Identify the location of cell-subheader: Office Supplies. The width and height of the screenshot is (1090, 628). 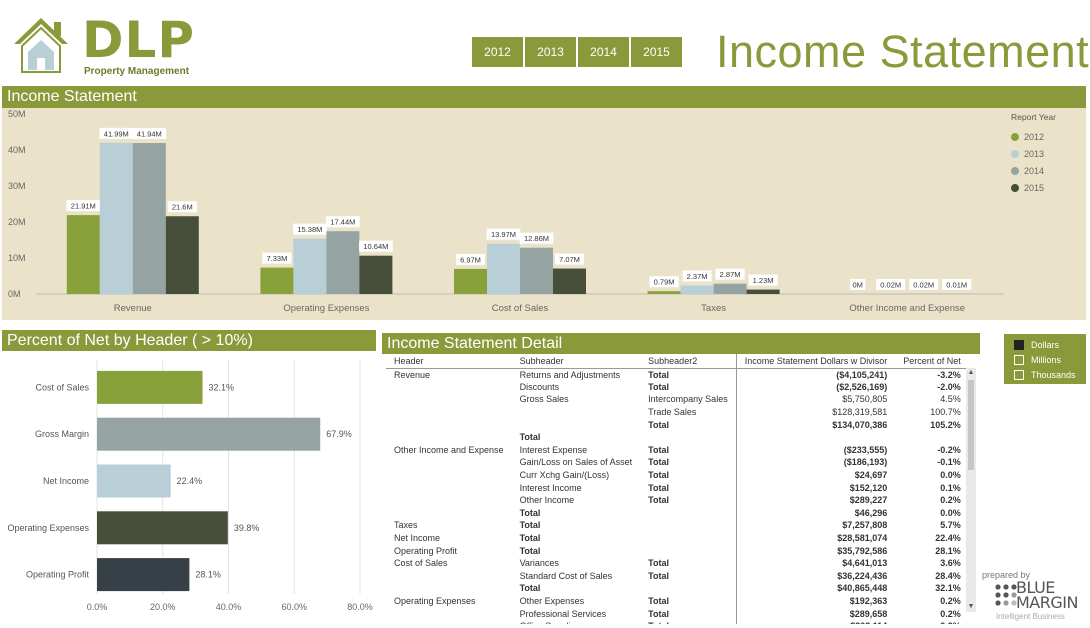
(576, 622).